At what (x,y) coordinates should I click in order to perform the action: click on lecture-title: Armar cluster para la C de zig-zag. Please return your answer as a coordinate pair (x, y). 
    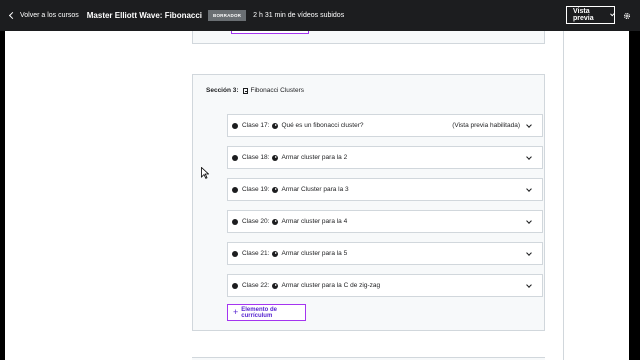
    Looking at the image, I should click on (331, 285).